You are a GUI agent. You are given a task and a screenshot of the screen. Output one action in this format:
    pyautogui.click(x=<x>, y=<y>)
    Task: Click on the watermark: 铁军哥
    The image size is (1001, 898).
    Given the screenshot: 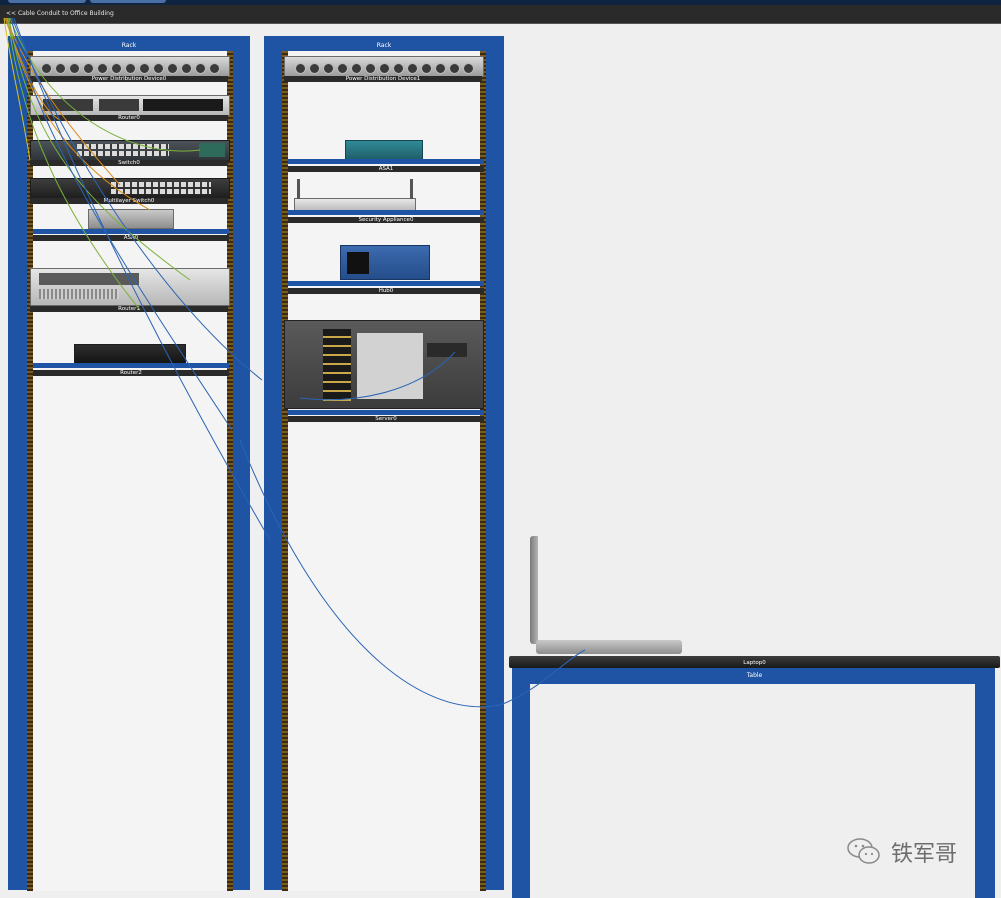 What is the action you would take?
    pyautogui.click(x=915, y=852)
    